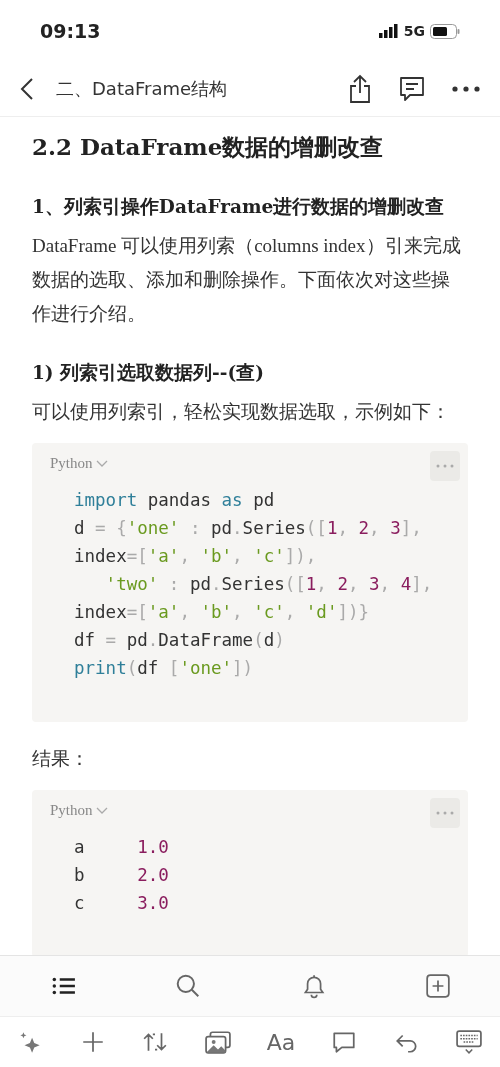 The image size is (500, 1067). I want to click on signal-icon, so click(388, 31).